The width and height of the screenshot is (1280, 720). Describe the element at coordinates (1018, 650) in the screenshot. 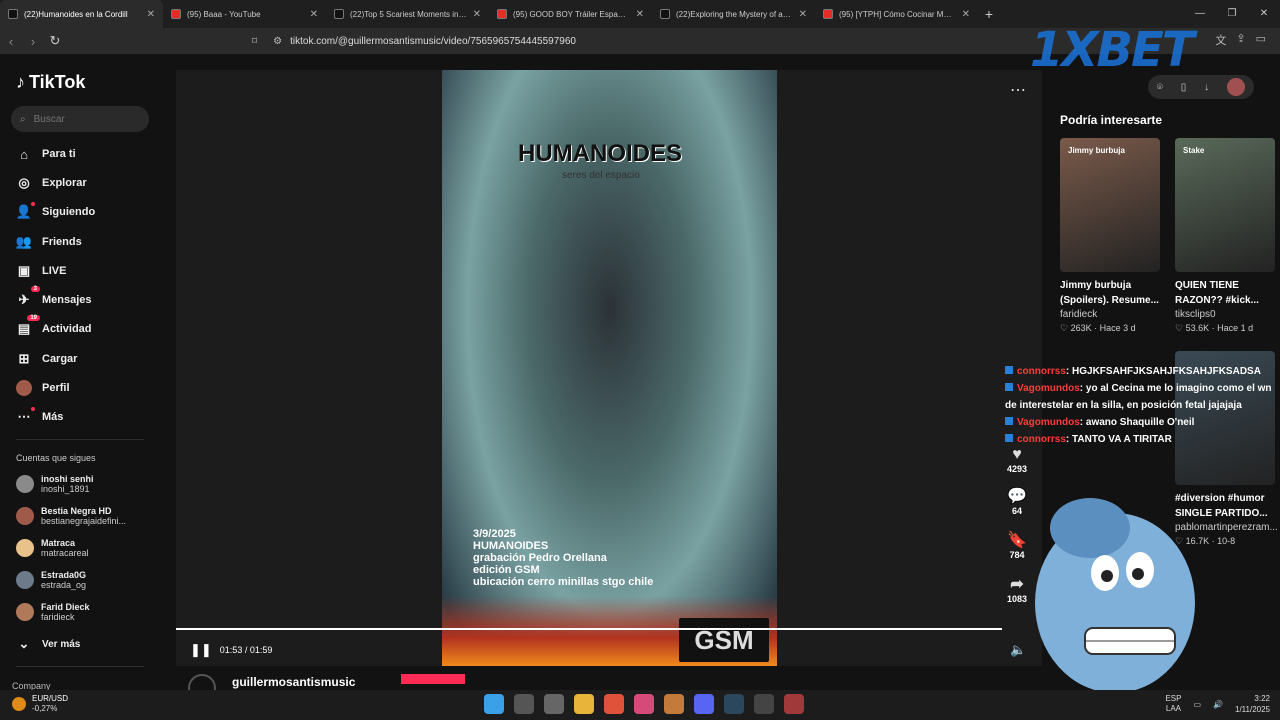

I see `volume-icon: 🔈` at that location.